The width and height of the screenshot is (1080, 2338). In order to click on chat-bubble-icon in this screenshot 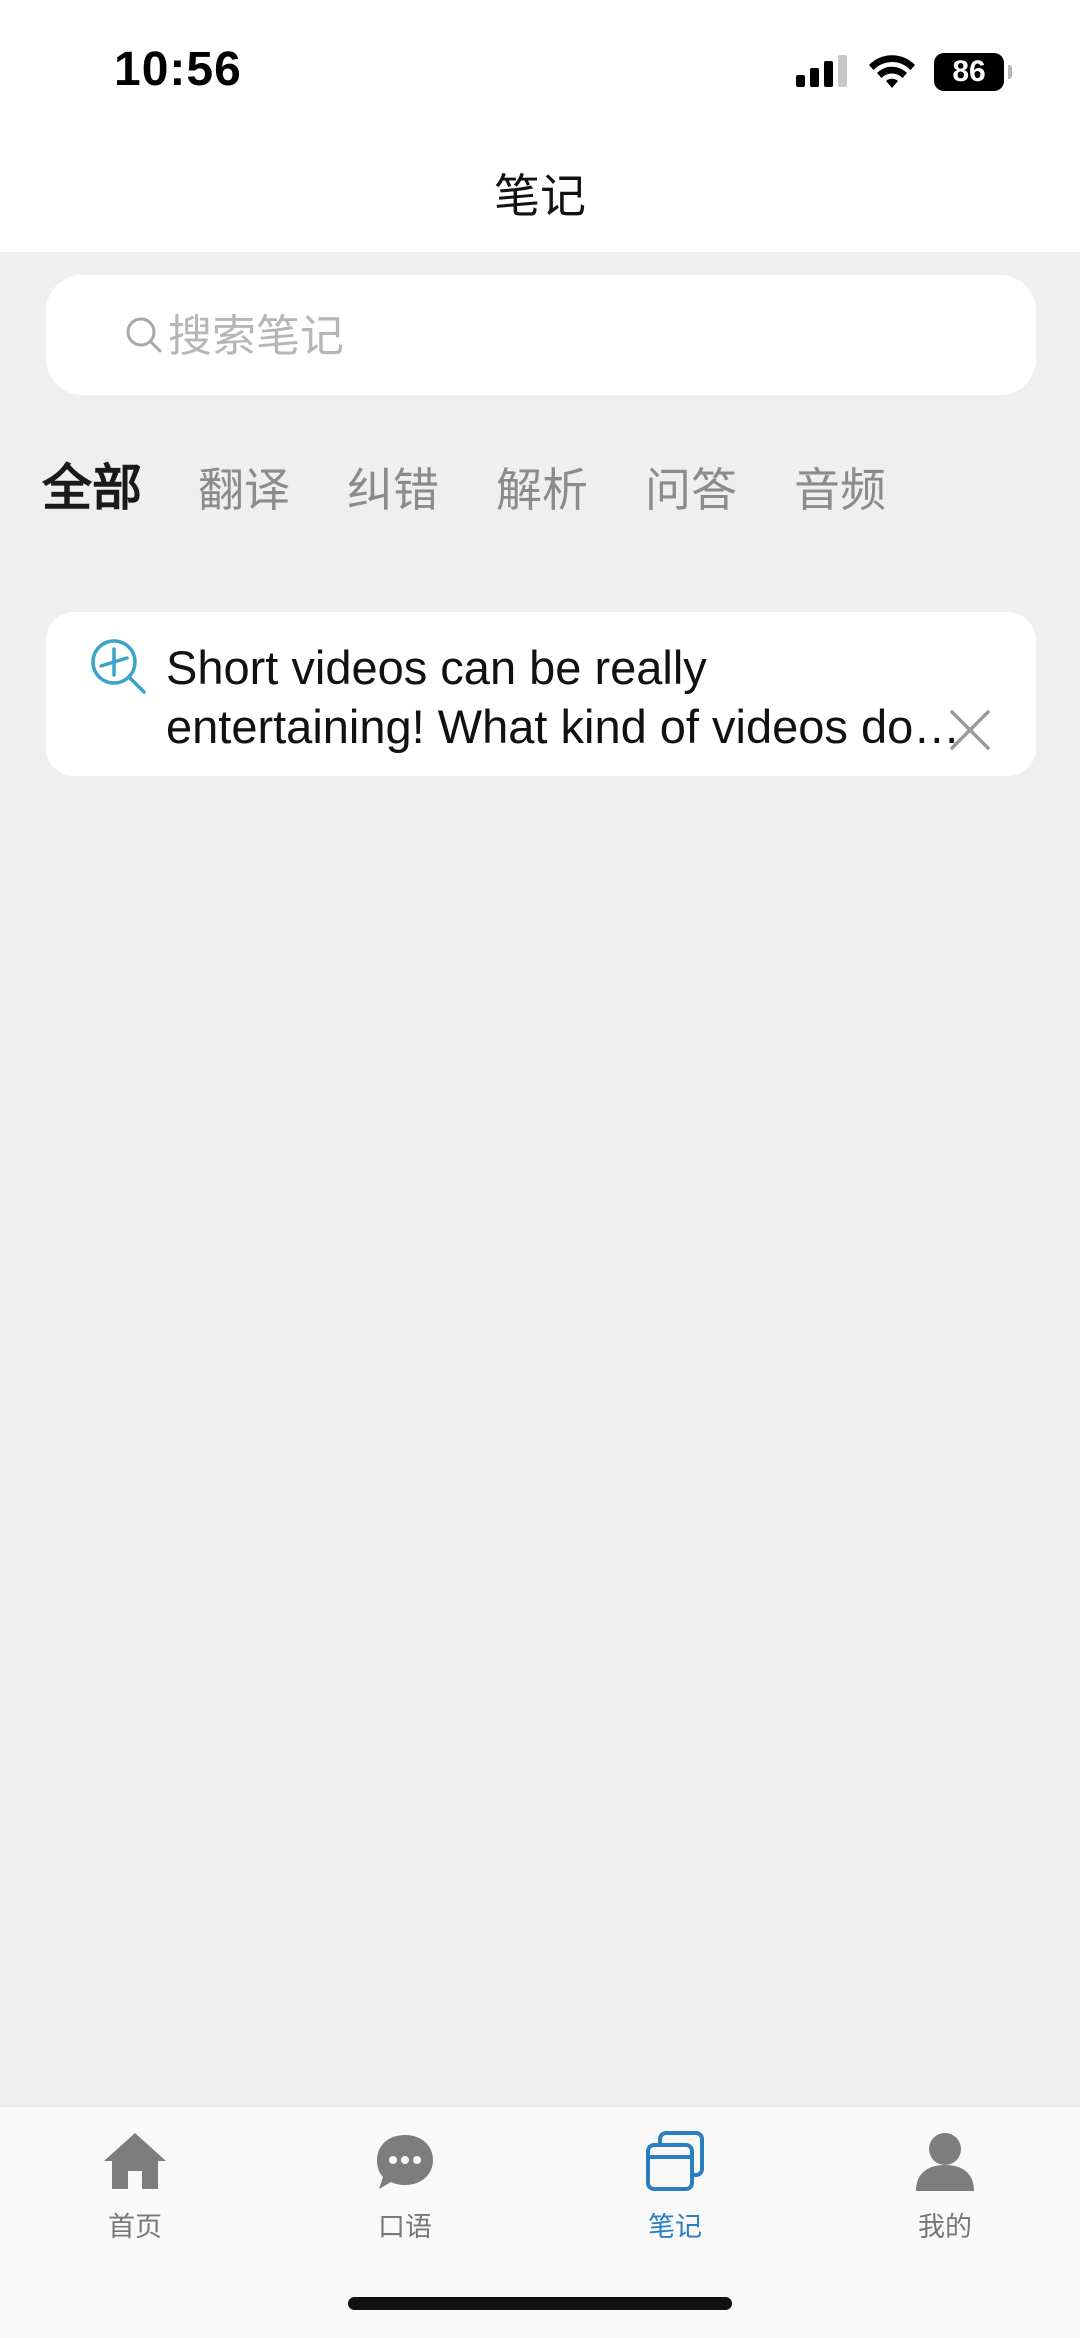, I will do `click(405, 2162)`.